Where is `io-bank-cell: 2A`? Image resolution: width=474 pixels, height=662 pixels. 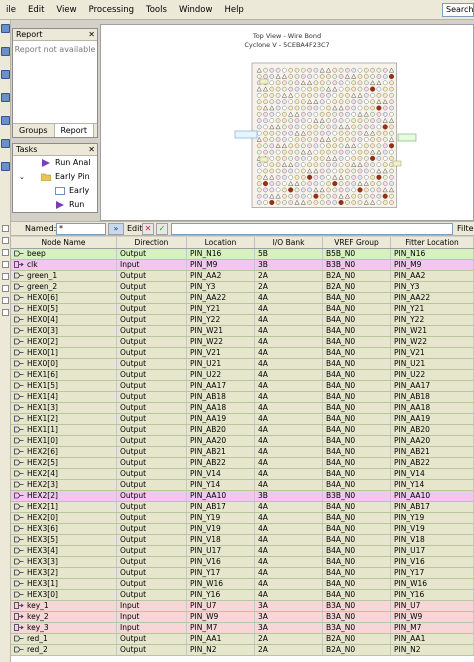
io-bank-cell: 2A is located at coordinates (289, 639).